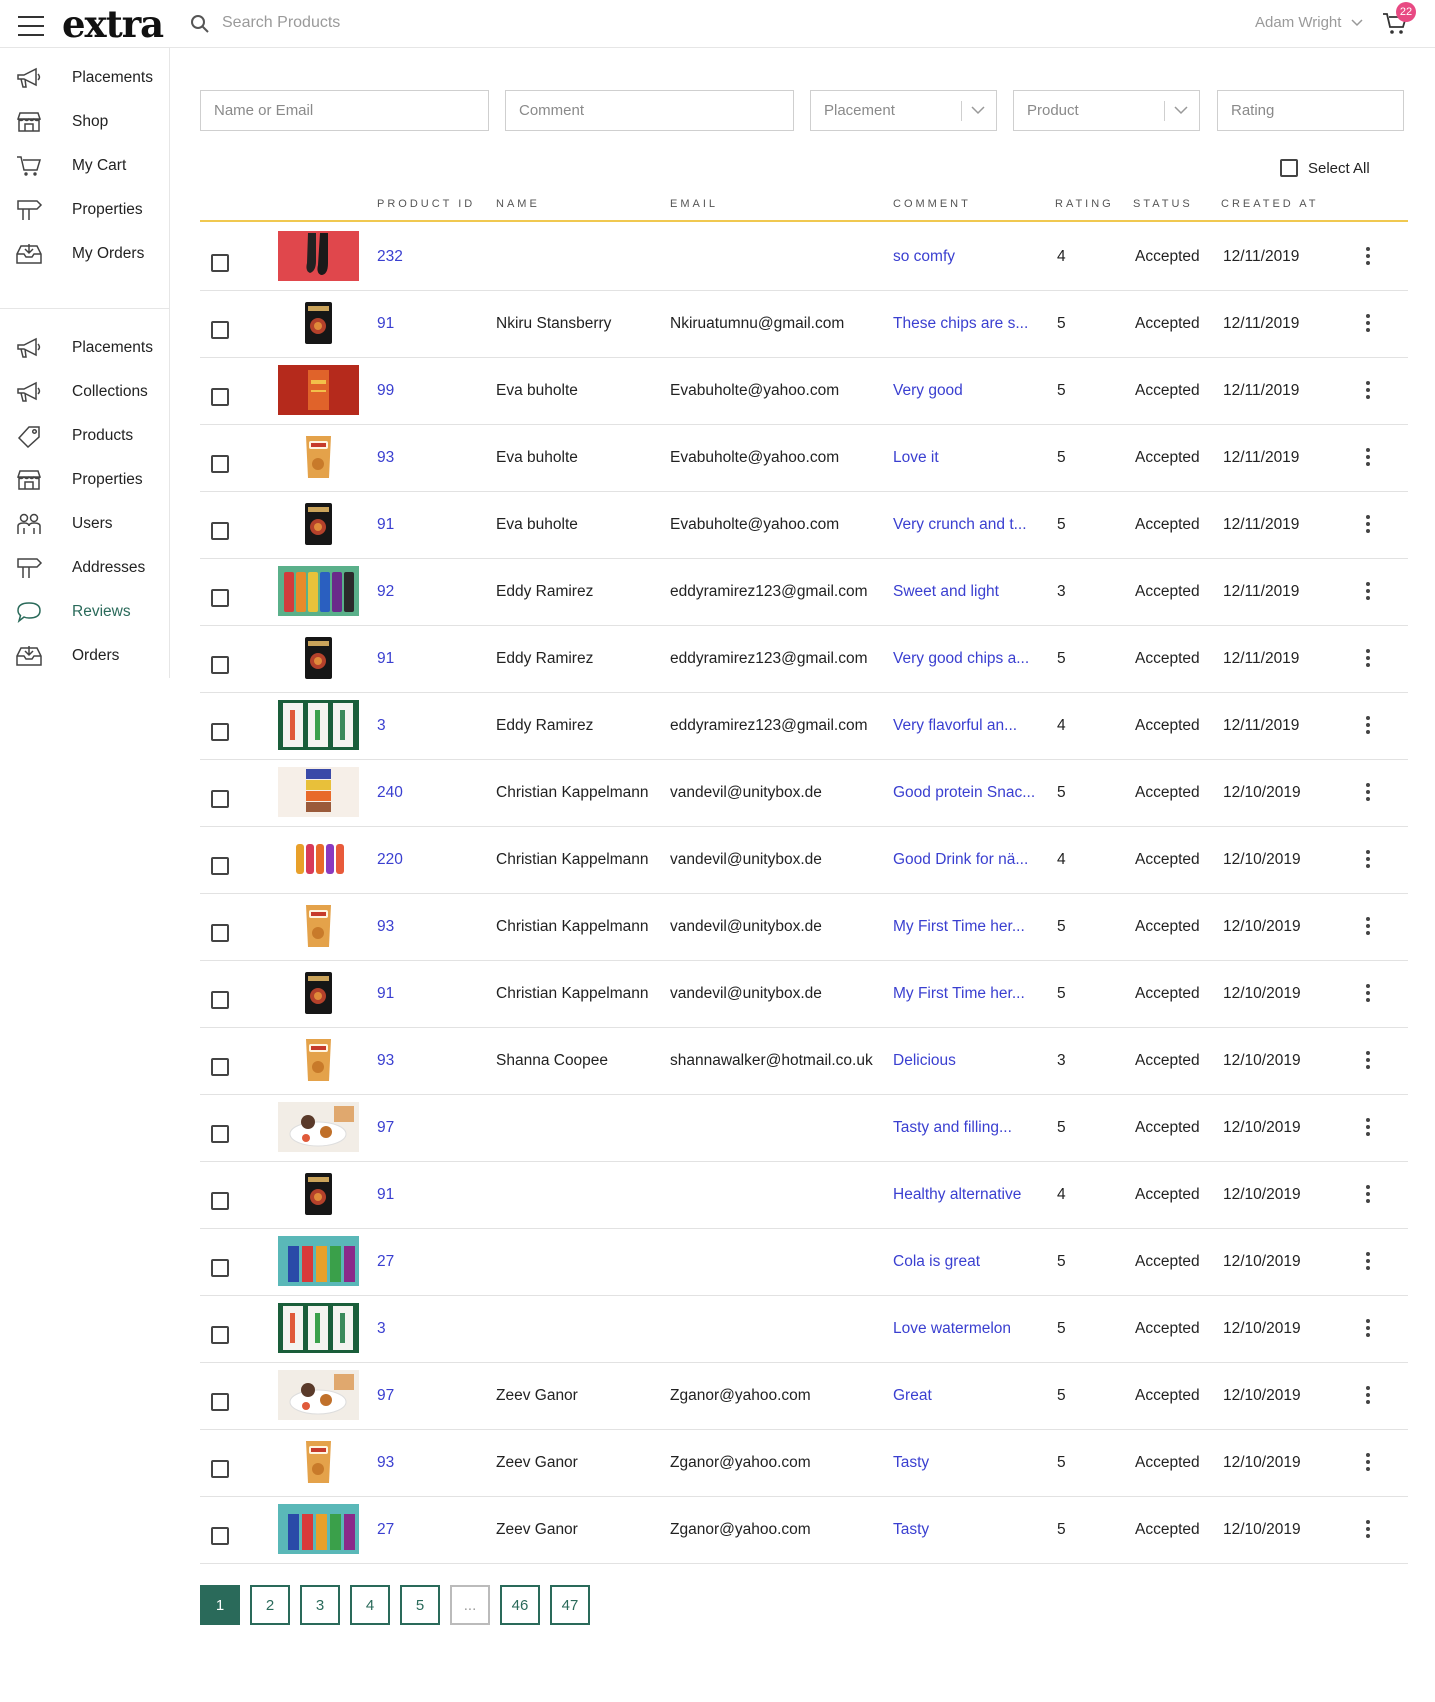  What do you see at coordinates (1309, 22) in the screenshot?
I see `user-menu: Adam Wright` at bounding box center [1309, 22].